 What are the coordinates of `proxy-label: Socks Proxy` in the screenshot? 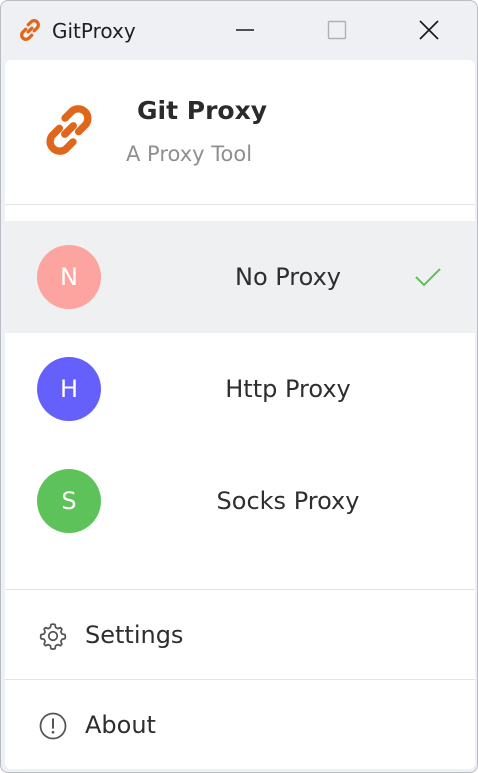 It's located at (288, 501).